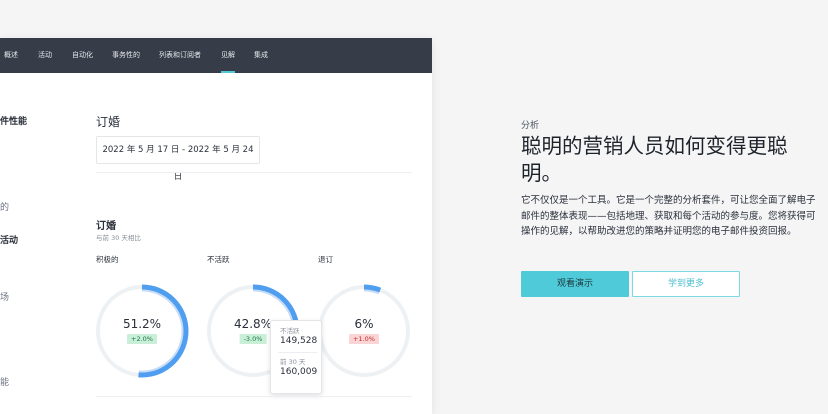 The image size is (828, 414). I want to click on headline: 聪明的营销人员如何变得更聪明。, so click(654, 159).